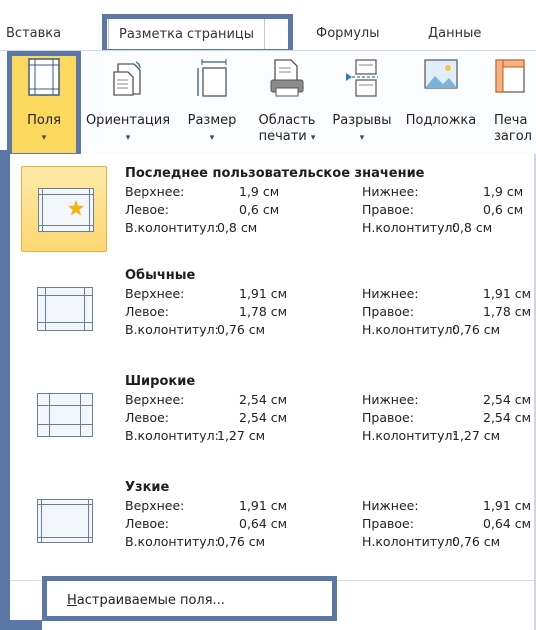 This screenshot has height=630, width=536. Describe the element at coordinates (362, 78) in the screenshot. I see `breaks-icon` at that location.